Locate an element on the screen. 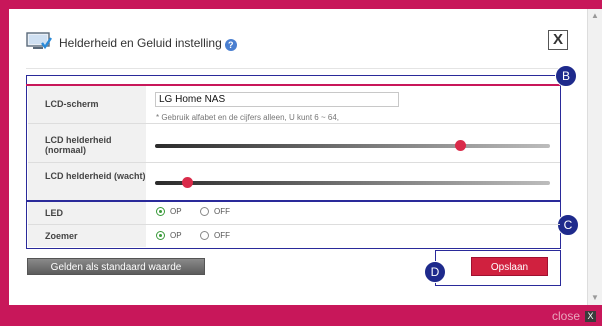 This screenshot has width=602, height=326. dialog-title: Helderheid en Geluid instelling? is located at coordinates (148, 43).